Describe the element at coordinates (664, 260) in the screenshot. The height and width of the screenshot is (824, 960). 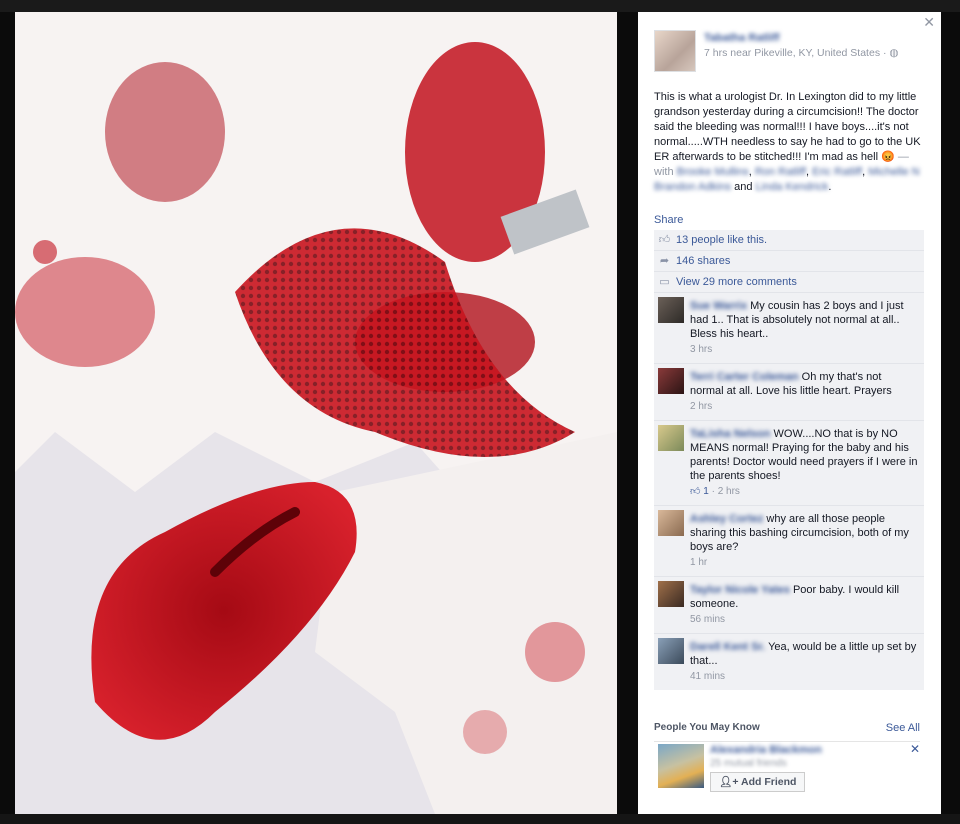
I see `share-arrow-icon: ➦` at that location.